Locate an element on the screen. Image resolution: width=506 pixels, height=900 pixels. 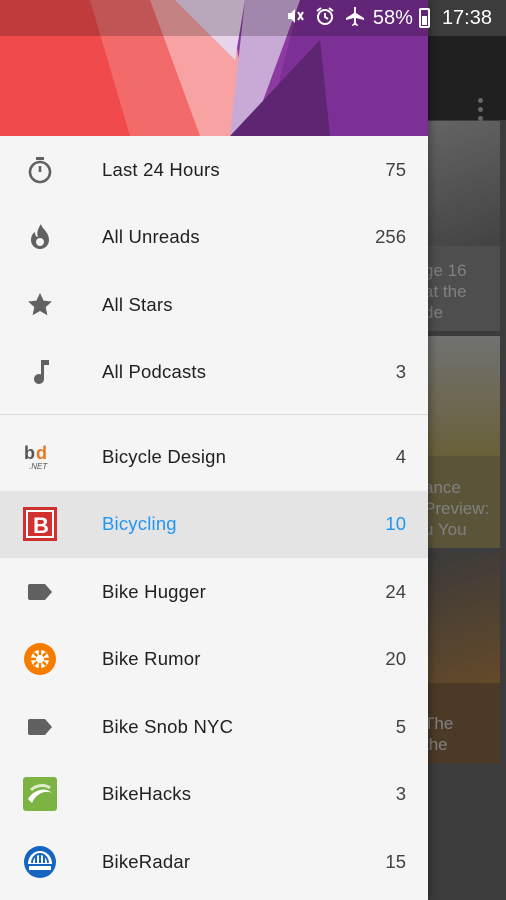
nav-item-last-24-hours: Last 24 Hours 75 is located at coordinates (214, 170).